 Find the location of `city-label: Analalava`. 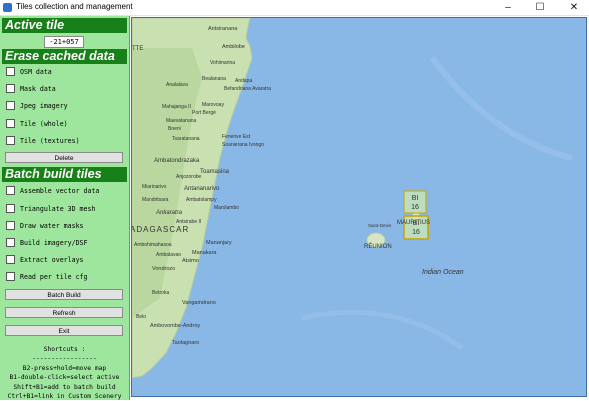

city-label: Analalava is located at coordinates (177, 85).